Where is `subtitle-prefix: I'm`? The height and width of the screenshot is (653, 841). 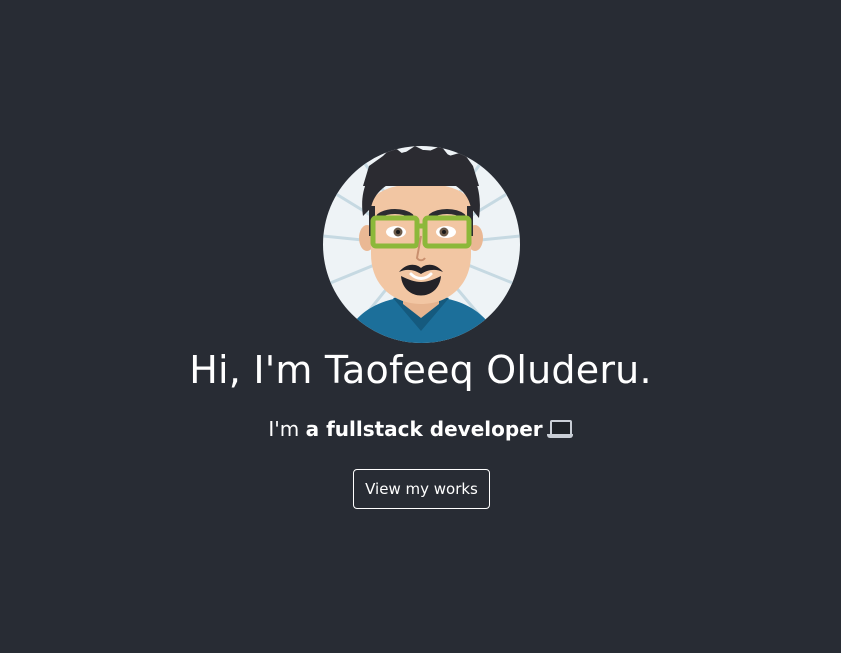
subtitle-prefix: I'm is located at coordinates (287, 429).